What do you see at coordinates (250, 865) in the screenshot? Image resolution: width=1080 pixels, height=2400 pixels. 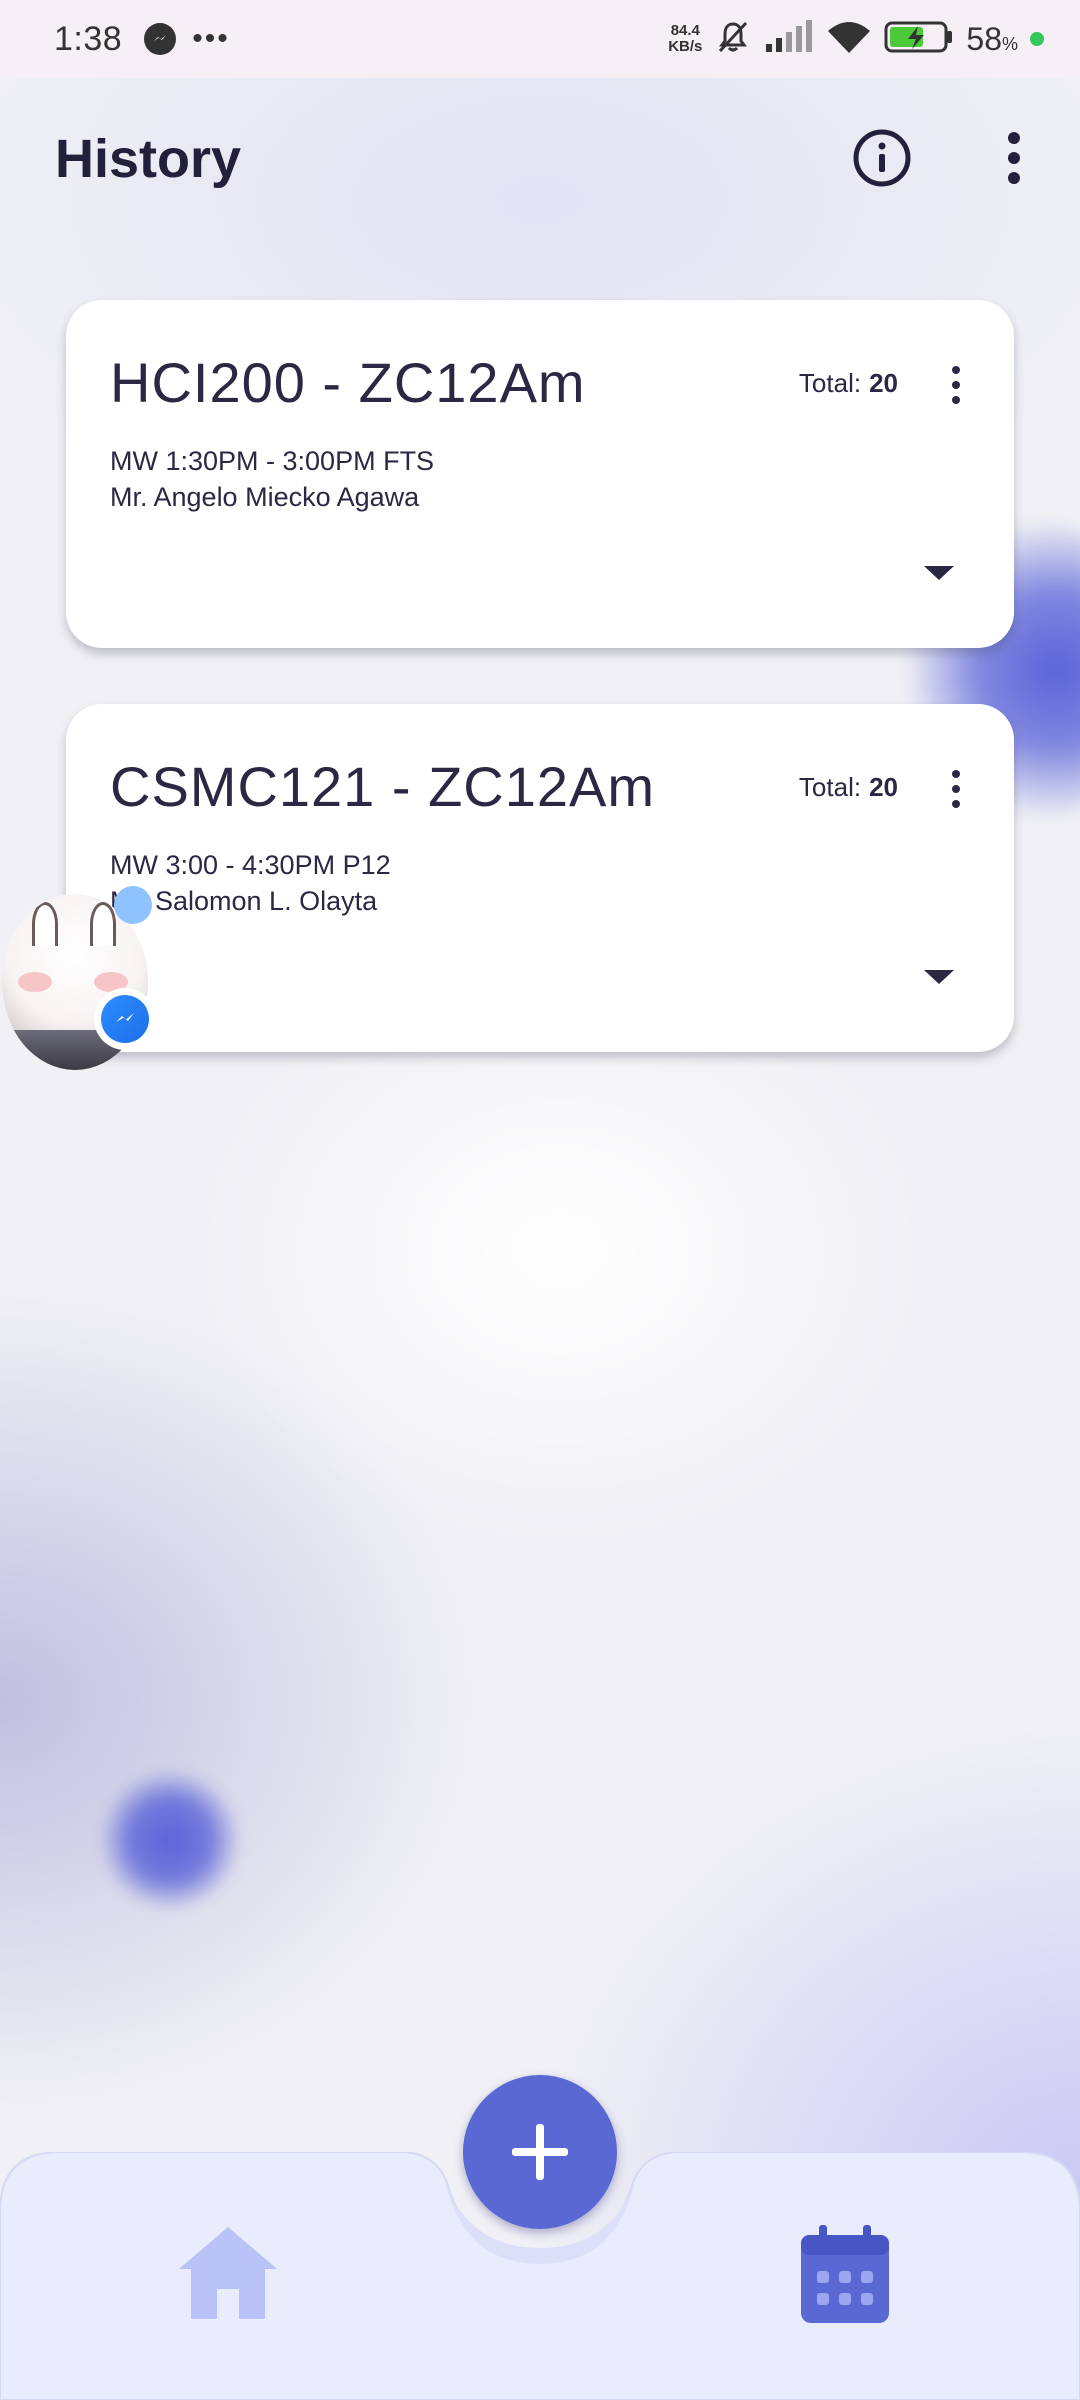 I see `class-schedule: MW 3:00 - 4:30PM P12` at bounding box center [250, 865].